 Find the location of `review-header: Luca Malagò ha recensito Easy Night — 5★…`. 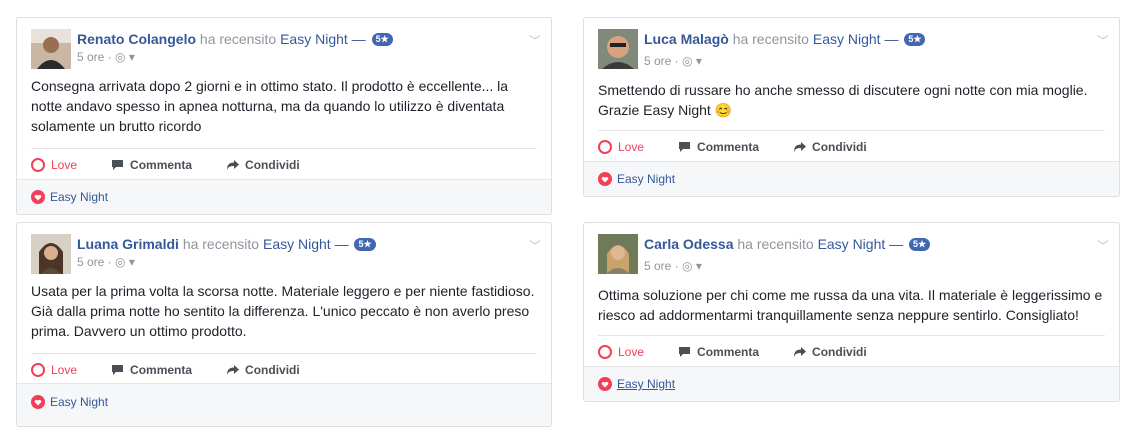

review-header: Luca Malagò ha recensito Easy Night — 5★… is located at coordinates (851, 47).